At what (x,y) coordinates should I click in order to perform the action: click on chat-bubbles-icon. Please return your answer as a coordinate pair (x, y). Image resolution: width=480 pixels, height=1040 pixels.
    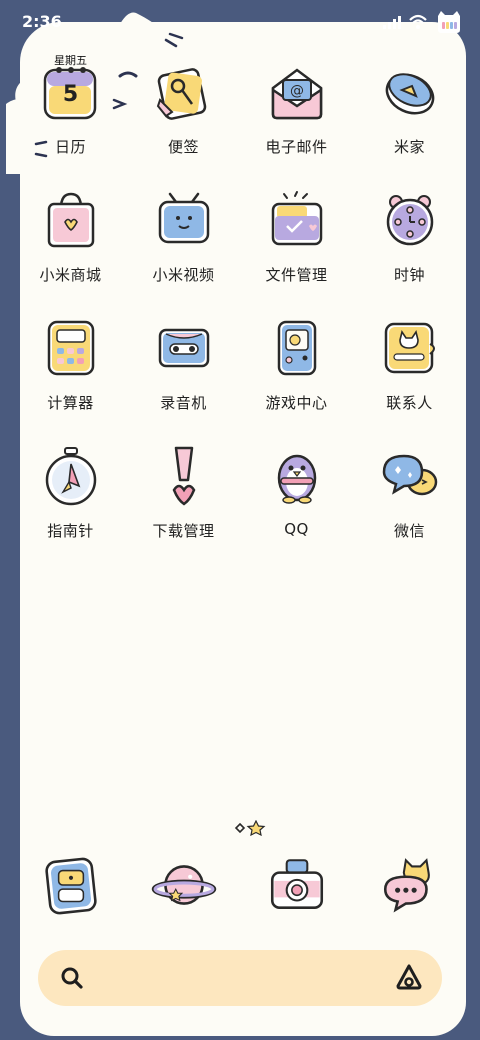
    Looking at the image, I should click on (409, 475).